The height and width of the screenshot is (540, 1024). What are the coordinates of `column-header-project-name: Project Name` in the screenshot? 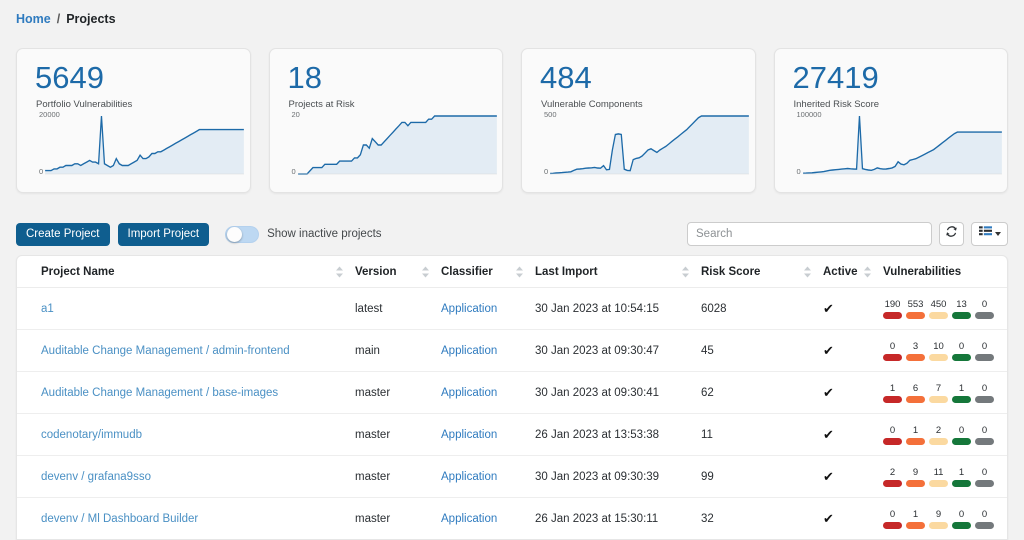 It's located at (186, 272).